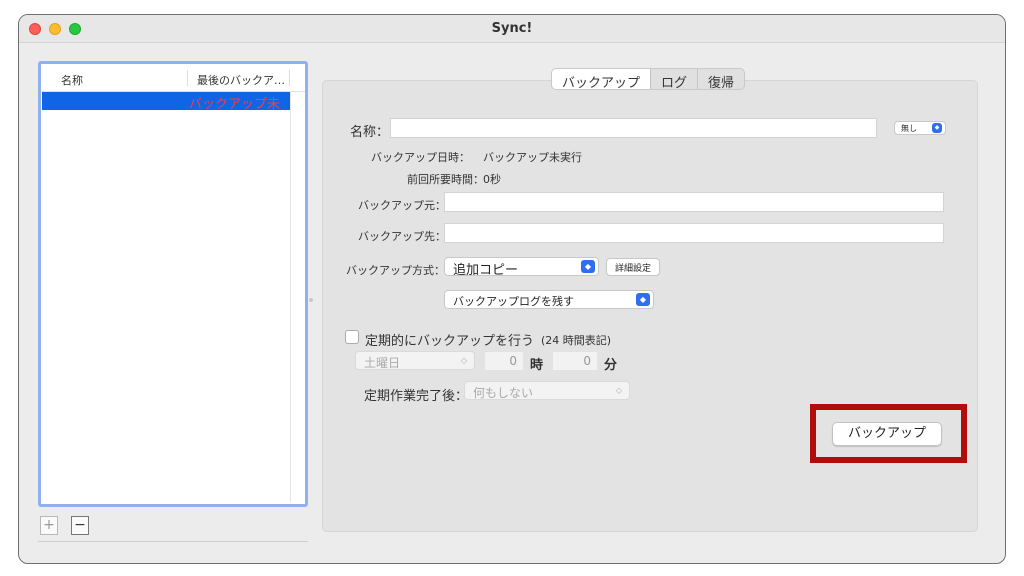  Describe the element at coordinates (720, 79) in the screenshot. I see `tab-restore: 復帰` at that location.